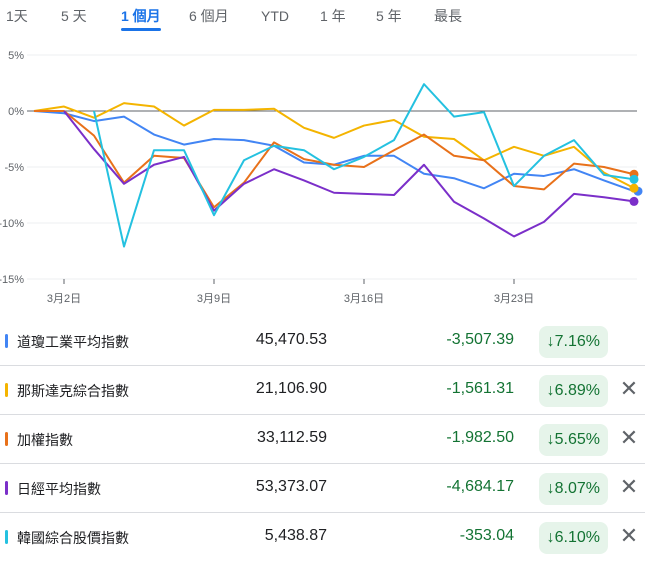  What do you see at coordinates (573, 538) in the screenshot?
I see `percent-change-badge: ↓6.10%` at bounding box center [573, 538].